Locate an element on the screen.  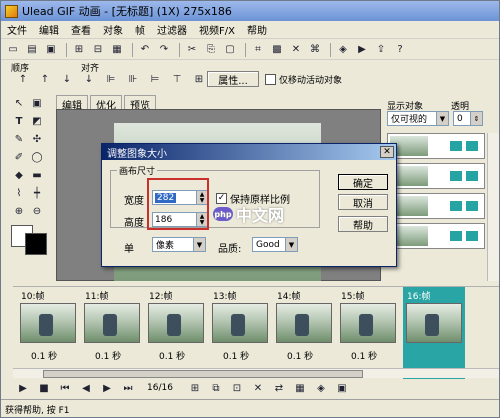
export-frames-icon: ▣ is located at coordinates (342, 388).